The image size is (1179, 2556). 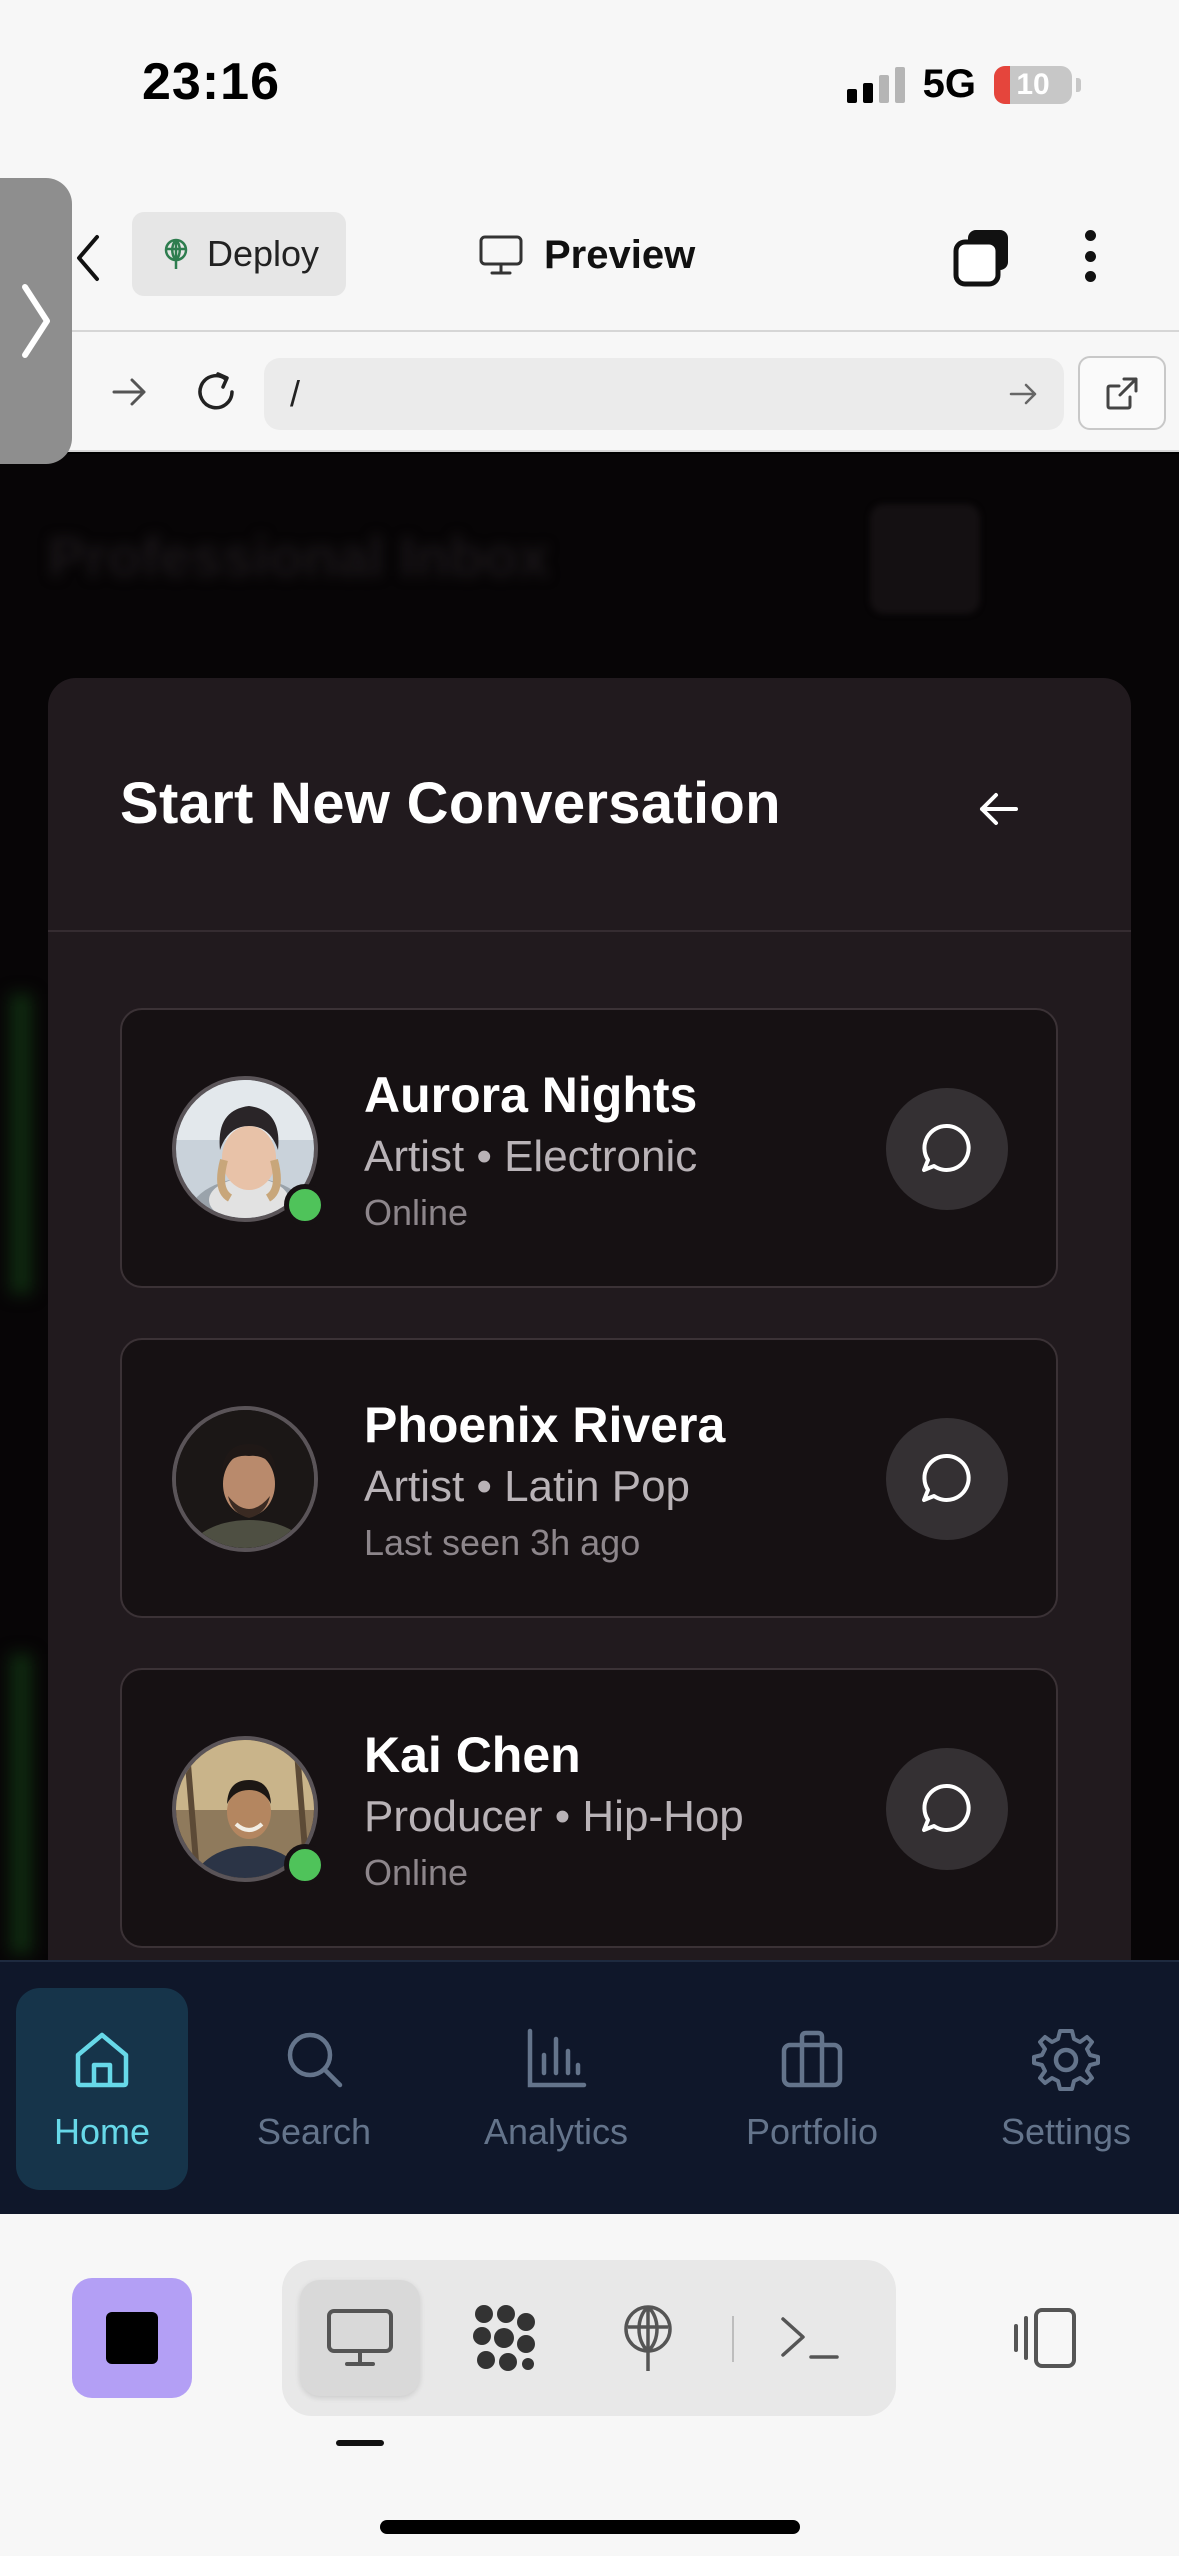 I want to click on preview-button: Preview, so click(x=586, y=255).